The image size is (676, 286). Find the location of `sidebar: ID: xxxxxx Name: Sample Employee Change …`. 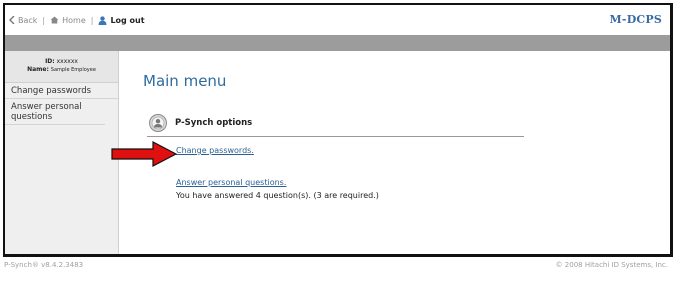

sidebar: ID: xxxxxx Name: Sample Employee Change … is located at coordinates (62, 152).